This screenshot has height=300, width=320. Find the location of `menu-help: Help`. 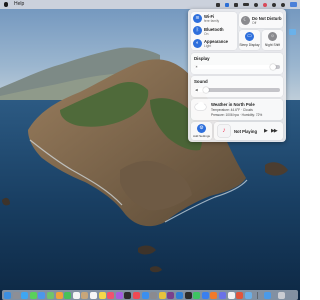

menu-help: Help is located at coordinates (19, 4).